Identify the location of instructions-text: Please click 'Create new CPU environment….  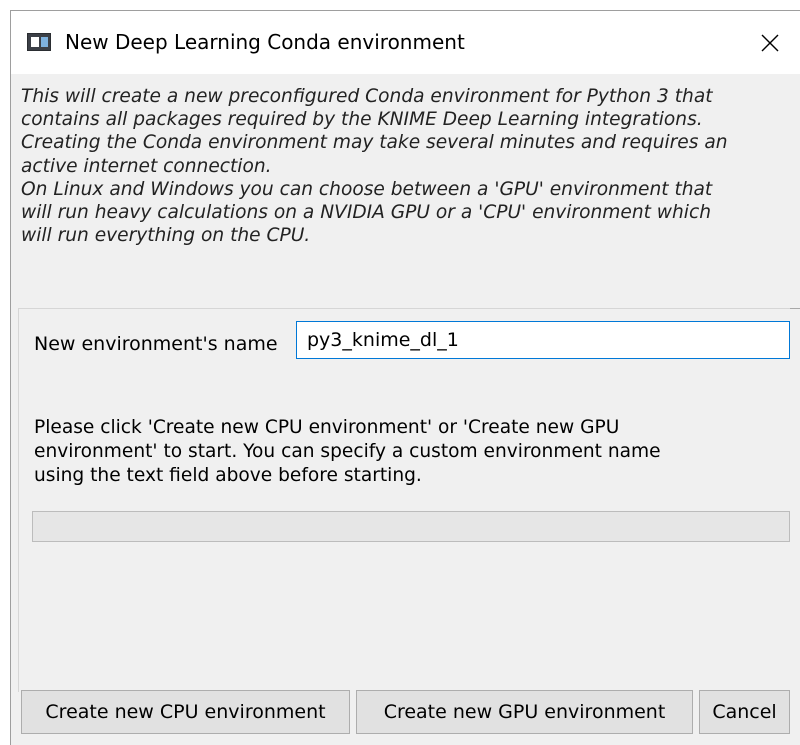
(404, 452).